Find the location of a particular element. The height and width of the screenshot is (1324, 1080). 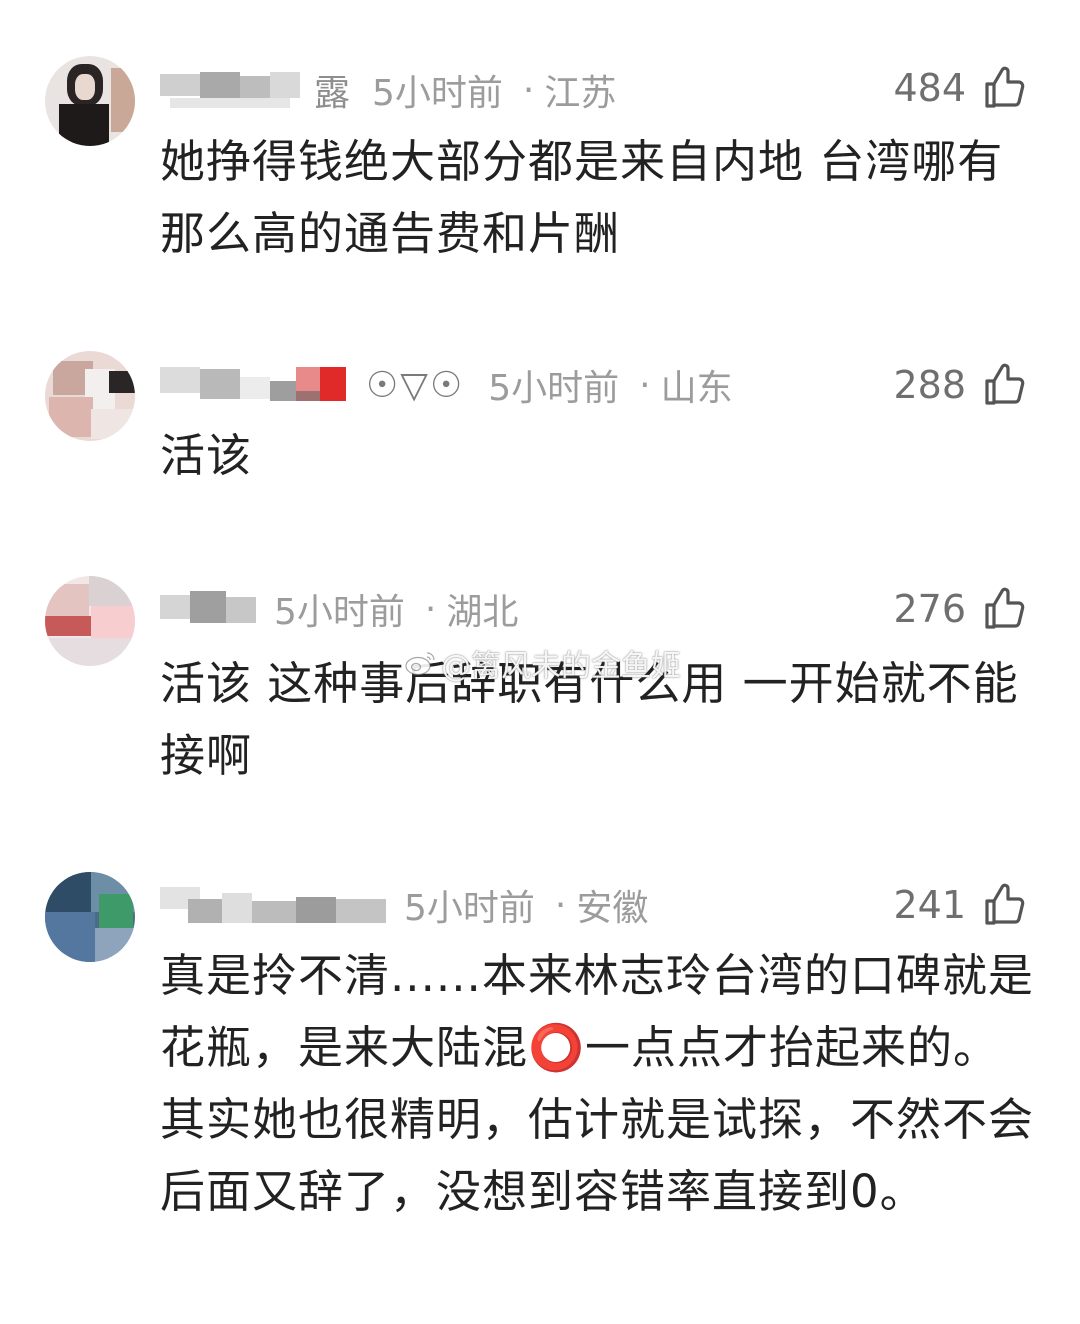

like-button: 241 is located at coordinates (960, 905).